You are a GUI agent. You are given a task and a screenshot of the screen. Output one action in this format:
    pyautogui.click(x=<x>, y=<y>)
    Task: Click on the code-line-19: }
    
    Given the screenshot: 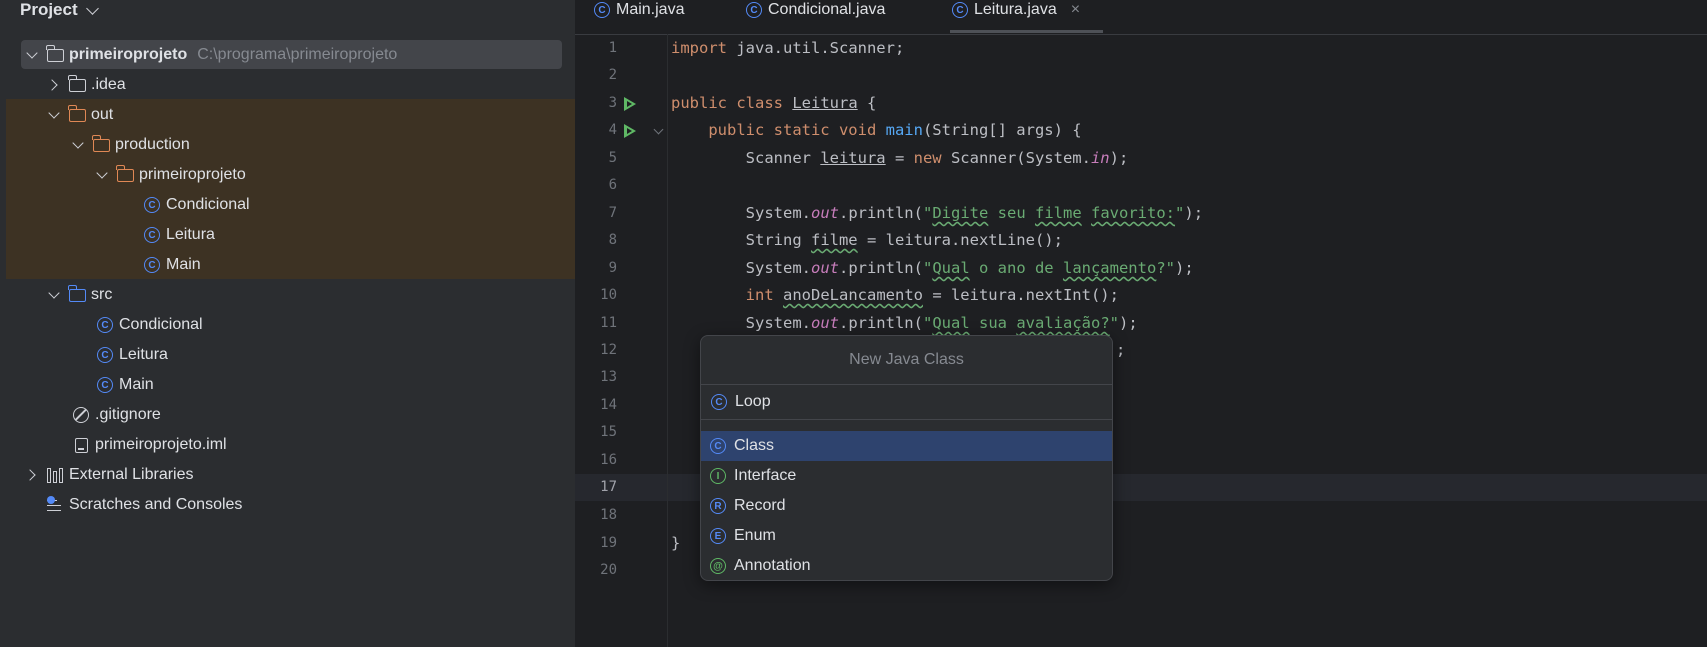 What is the action you would take?
    pyautogui.click(x=676, y=543)
    